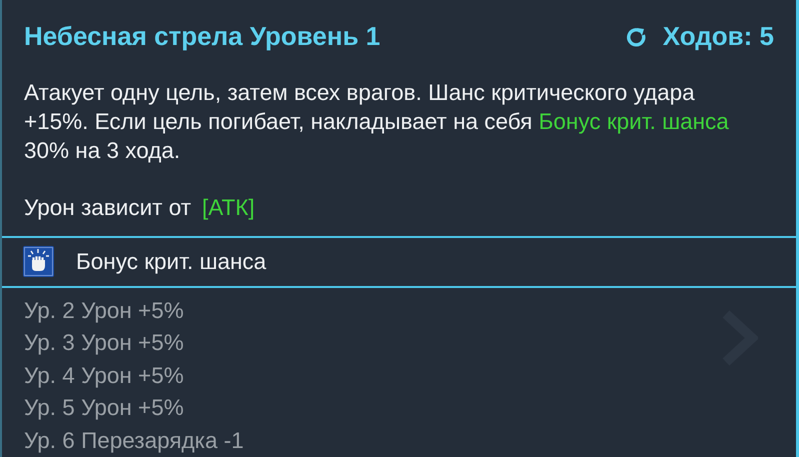  I want to click on refresh-icon, so click(635, 37).